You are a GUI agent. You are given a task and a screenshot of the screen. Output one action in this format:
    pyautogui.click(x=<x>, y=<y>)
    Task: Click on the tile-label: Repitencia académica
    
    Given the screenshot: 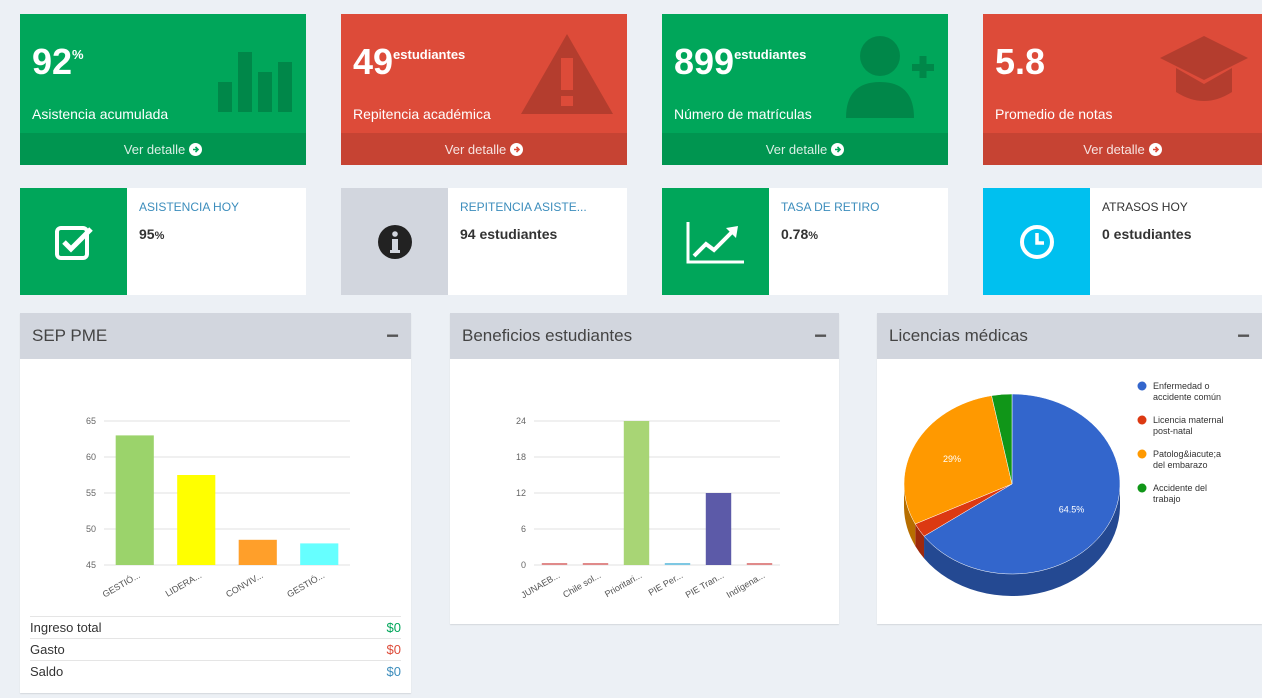 What is the action you would take?
    pyautogui.click(x=422, y=114)
    